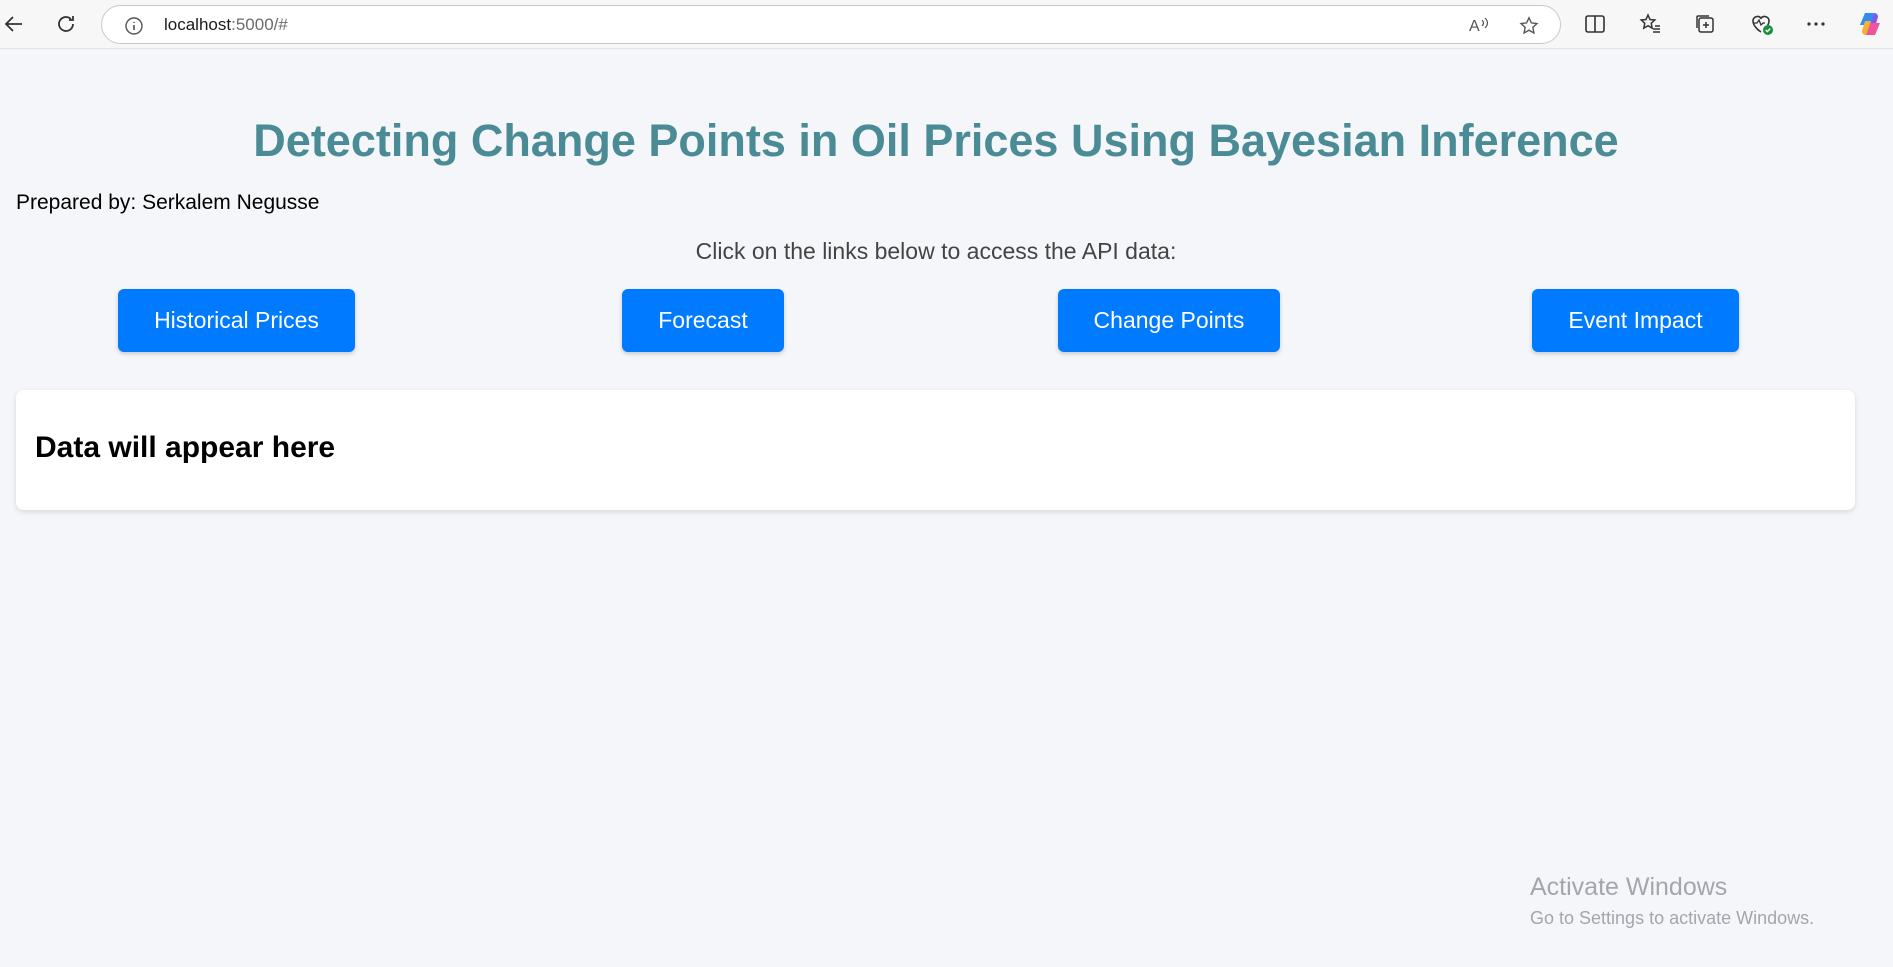 This screenshot has width=1893, height=967. What do you see at coordinates (1868, 22) in the screenshot?
I see `copilot-icon` at bounding box center [1868, 22].